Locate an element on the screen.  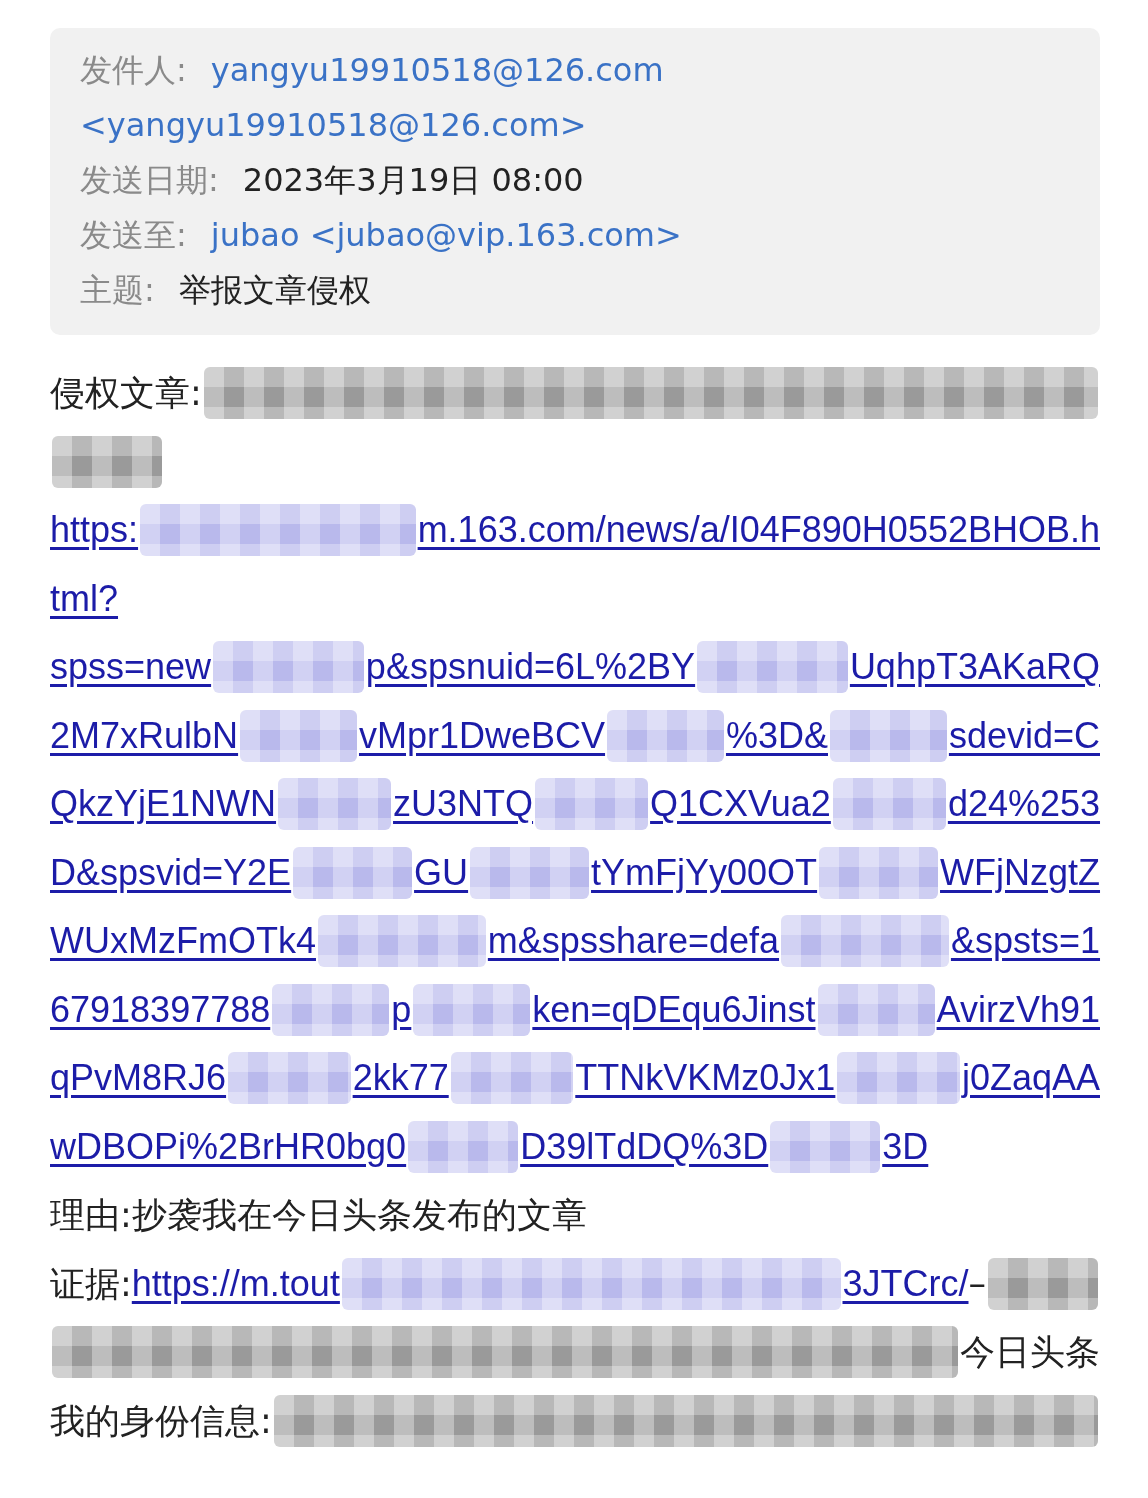
url-link: j0ZaqAA is located at coordinates (1030, 1078).